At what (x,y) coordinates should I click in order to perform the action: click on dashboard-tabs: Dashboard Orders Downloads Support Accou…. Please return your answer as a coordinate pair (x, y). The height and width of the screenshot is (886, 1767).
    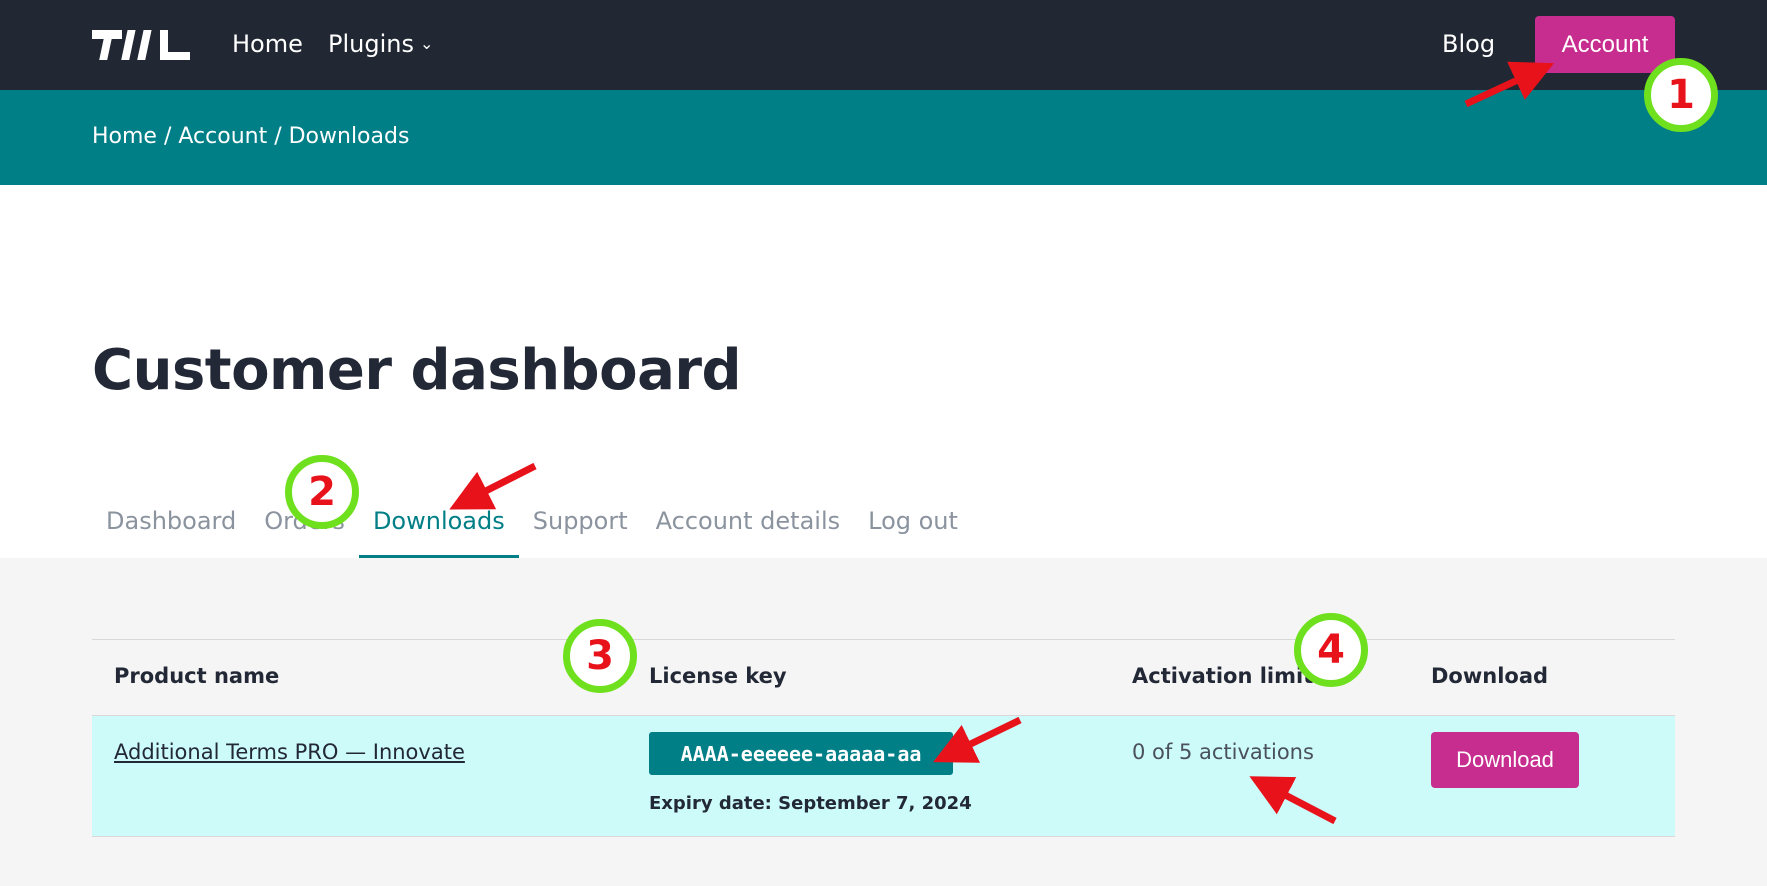
    Looking at the image, I should click on (532, 529).